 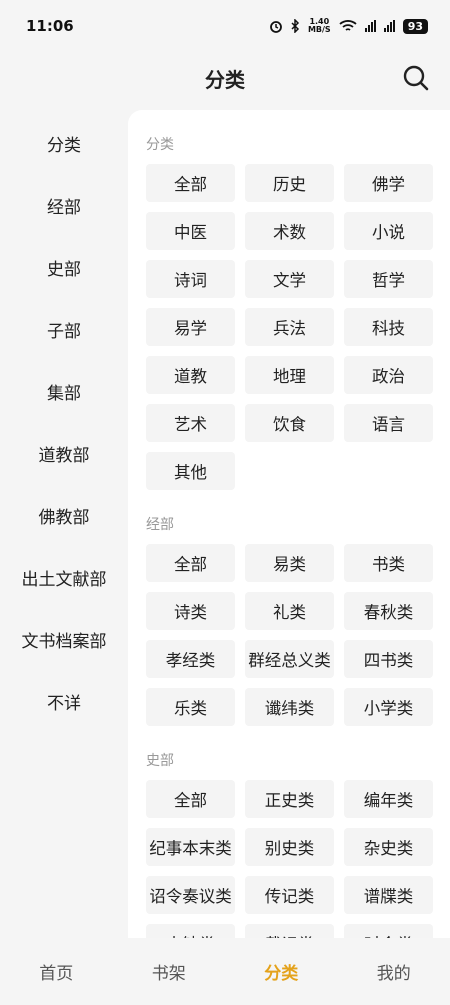 What do you see at coordinates (64, 205) in the screenshot?
I see `sidebar-item: 经部` at bounding box center [64, 205].